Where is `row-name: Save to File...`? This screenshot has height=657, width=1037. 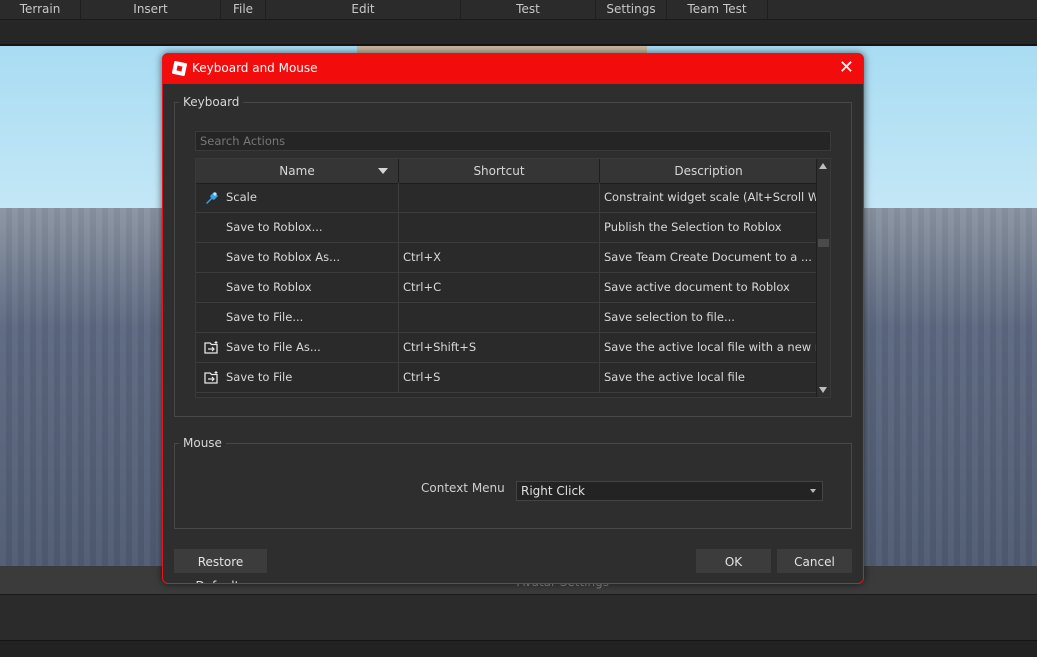 row-name: Save to File... is located at coordinates (297, 317).